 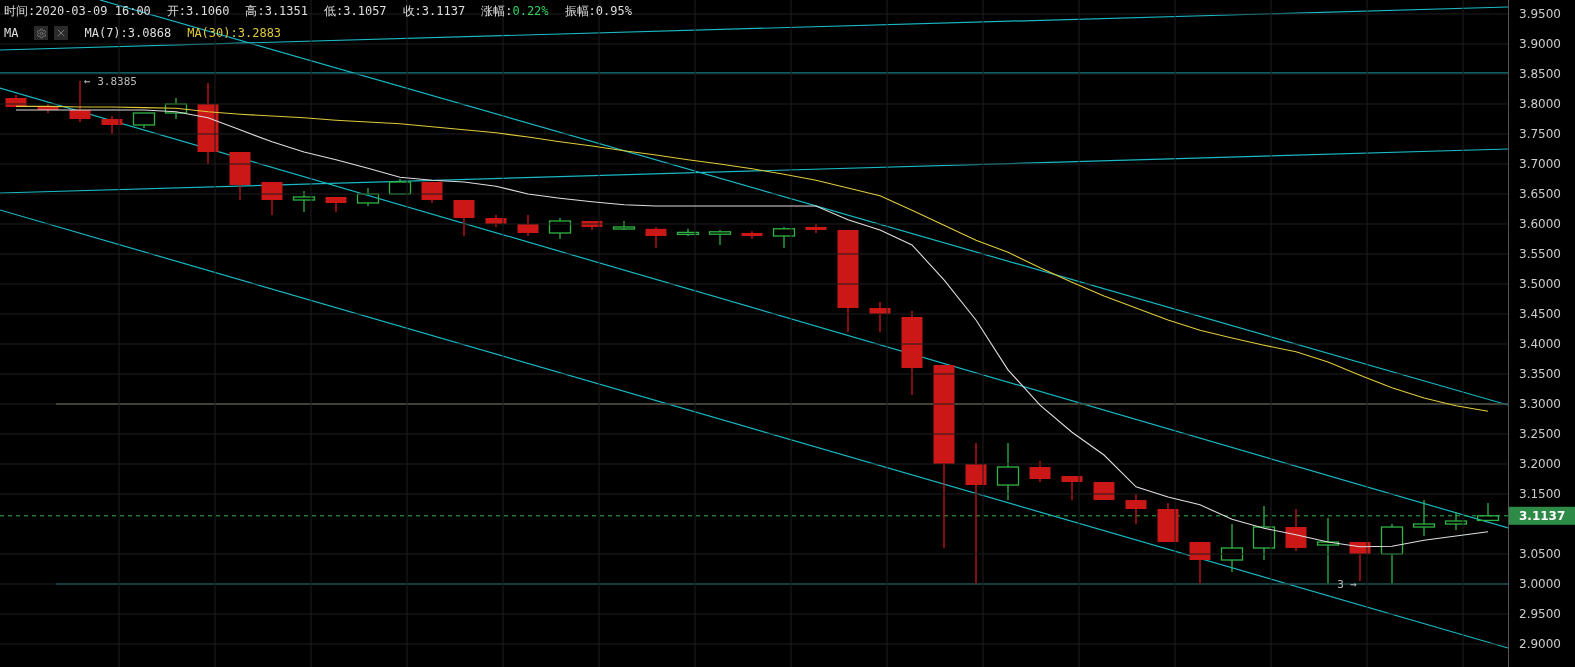 I want to click on axis-tick-label: 3.9000, so click(x=1540, y=44).